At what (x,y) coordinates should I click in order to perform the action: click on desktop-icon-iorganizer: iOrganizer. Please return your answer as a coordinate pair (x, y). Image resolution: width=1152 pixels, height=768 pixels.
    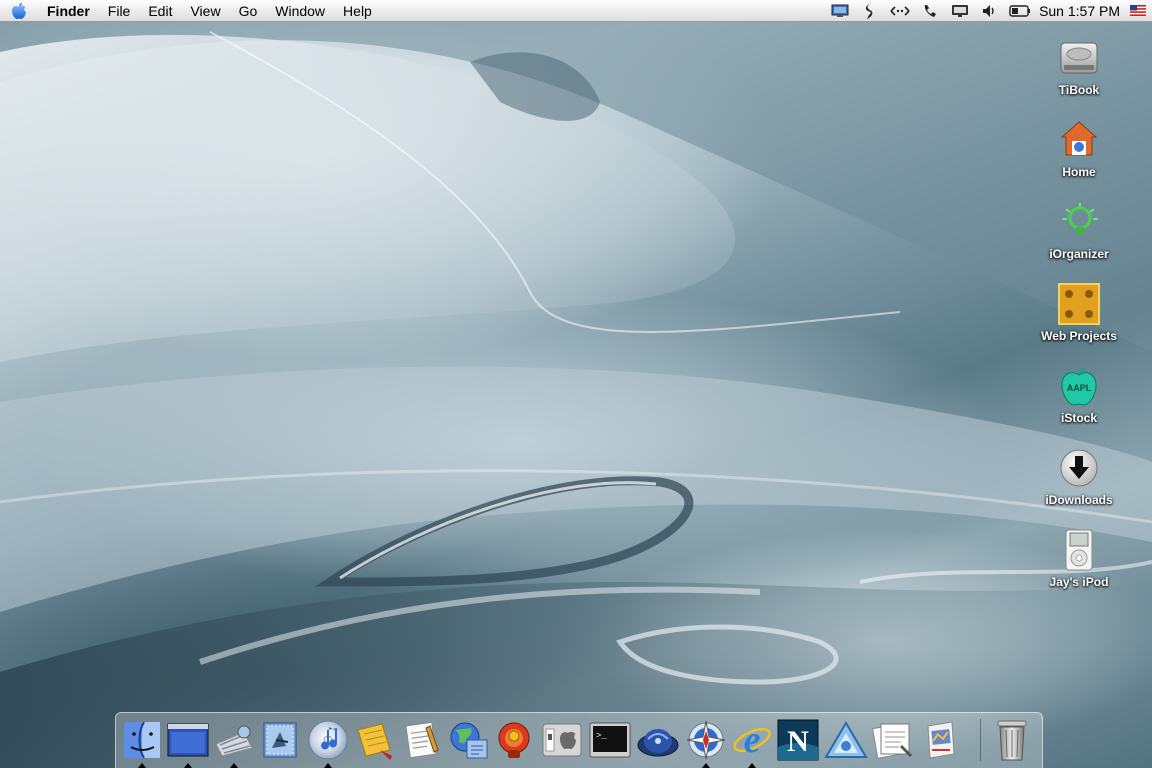
    Looking at the image, I should click on (1079, 229).